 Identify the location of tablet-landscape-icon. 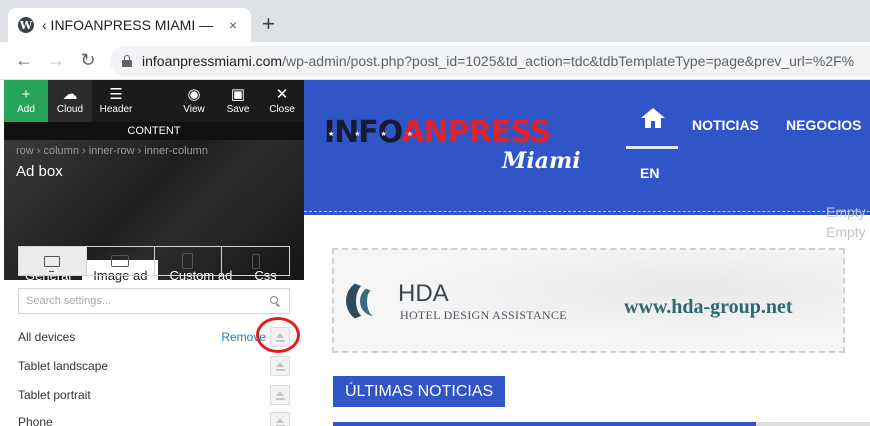
(120, 261).